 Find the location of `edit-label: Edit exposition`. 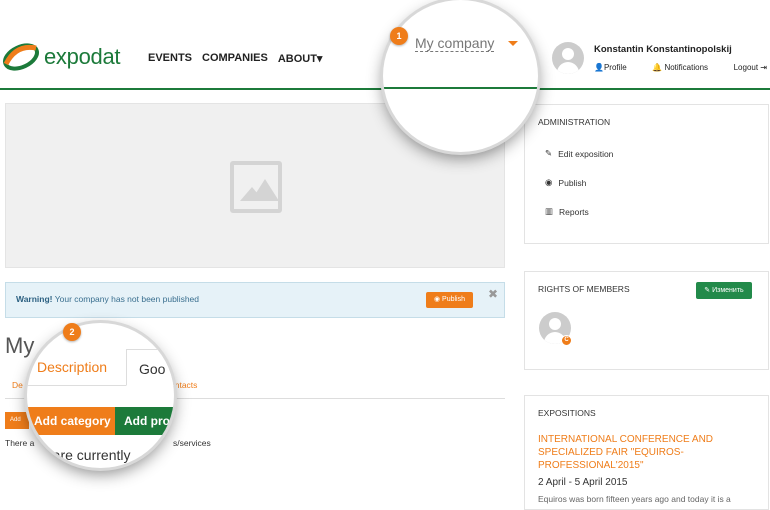

edit-label: Edit exposition is located at coordinates (586, 153).